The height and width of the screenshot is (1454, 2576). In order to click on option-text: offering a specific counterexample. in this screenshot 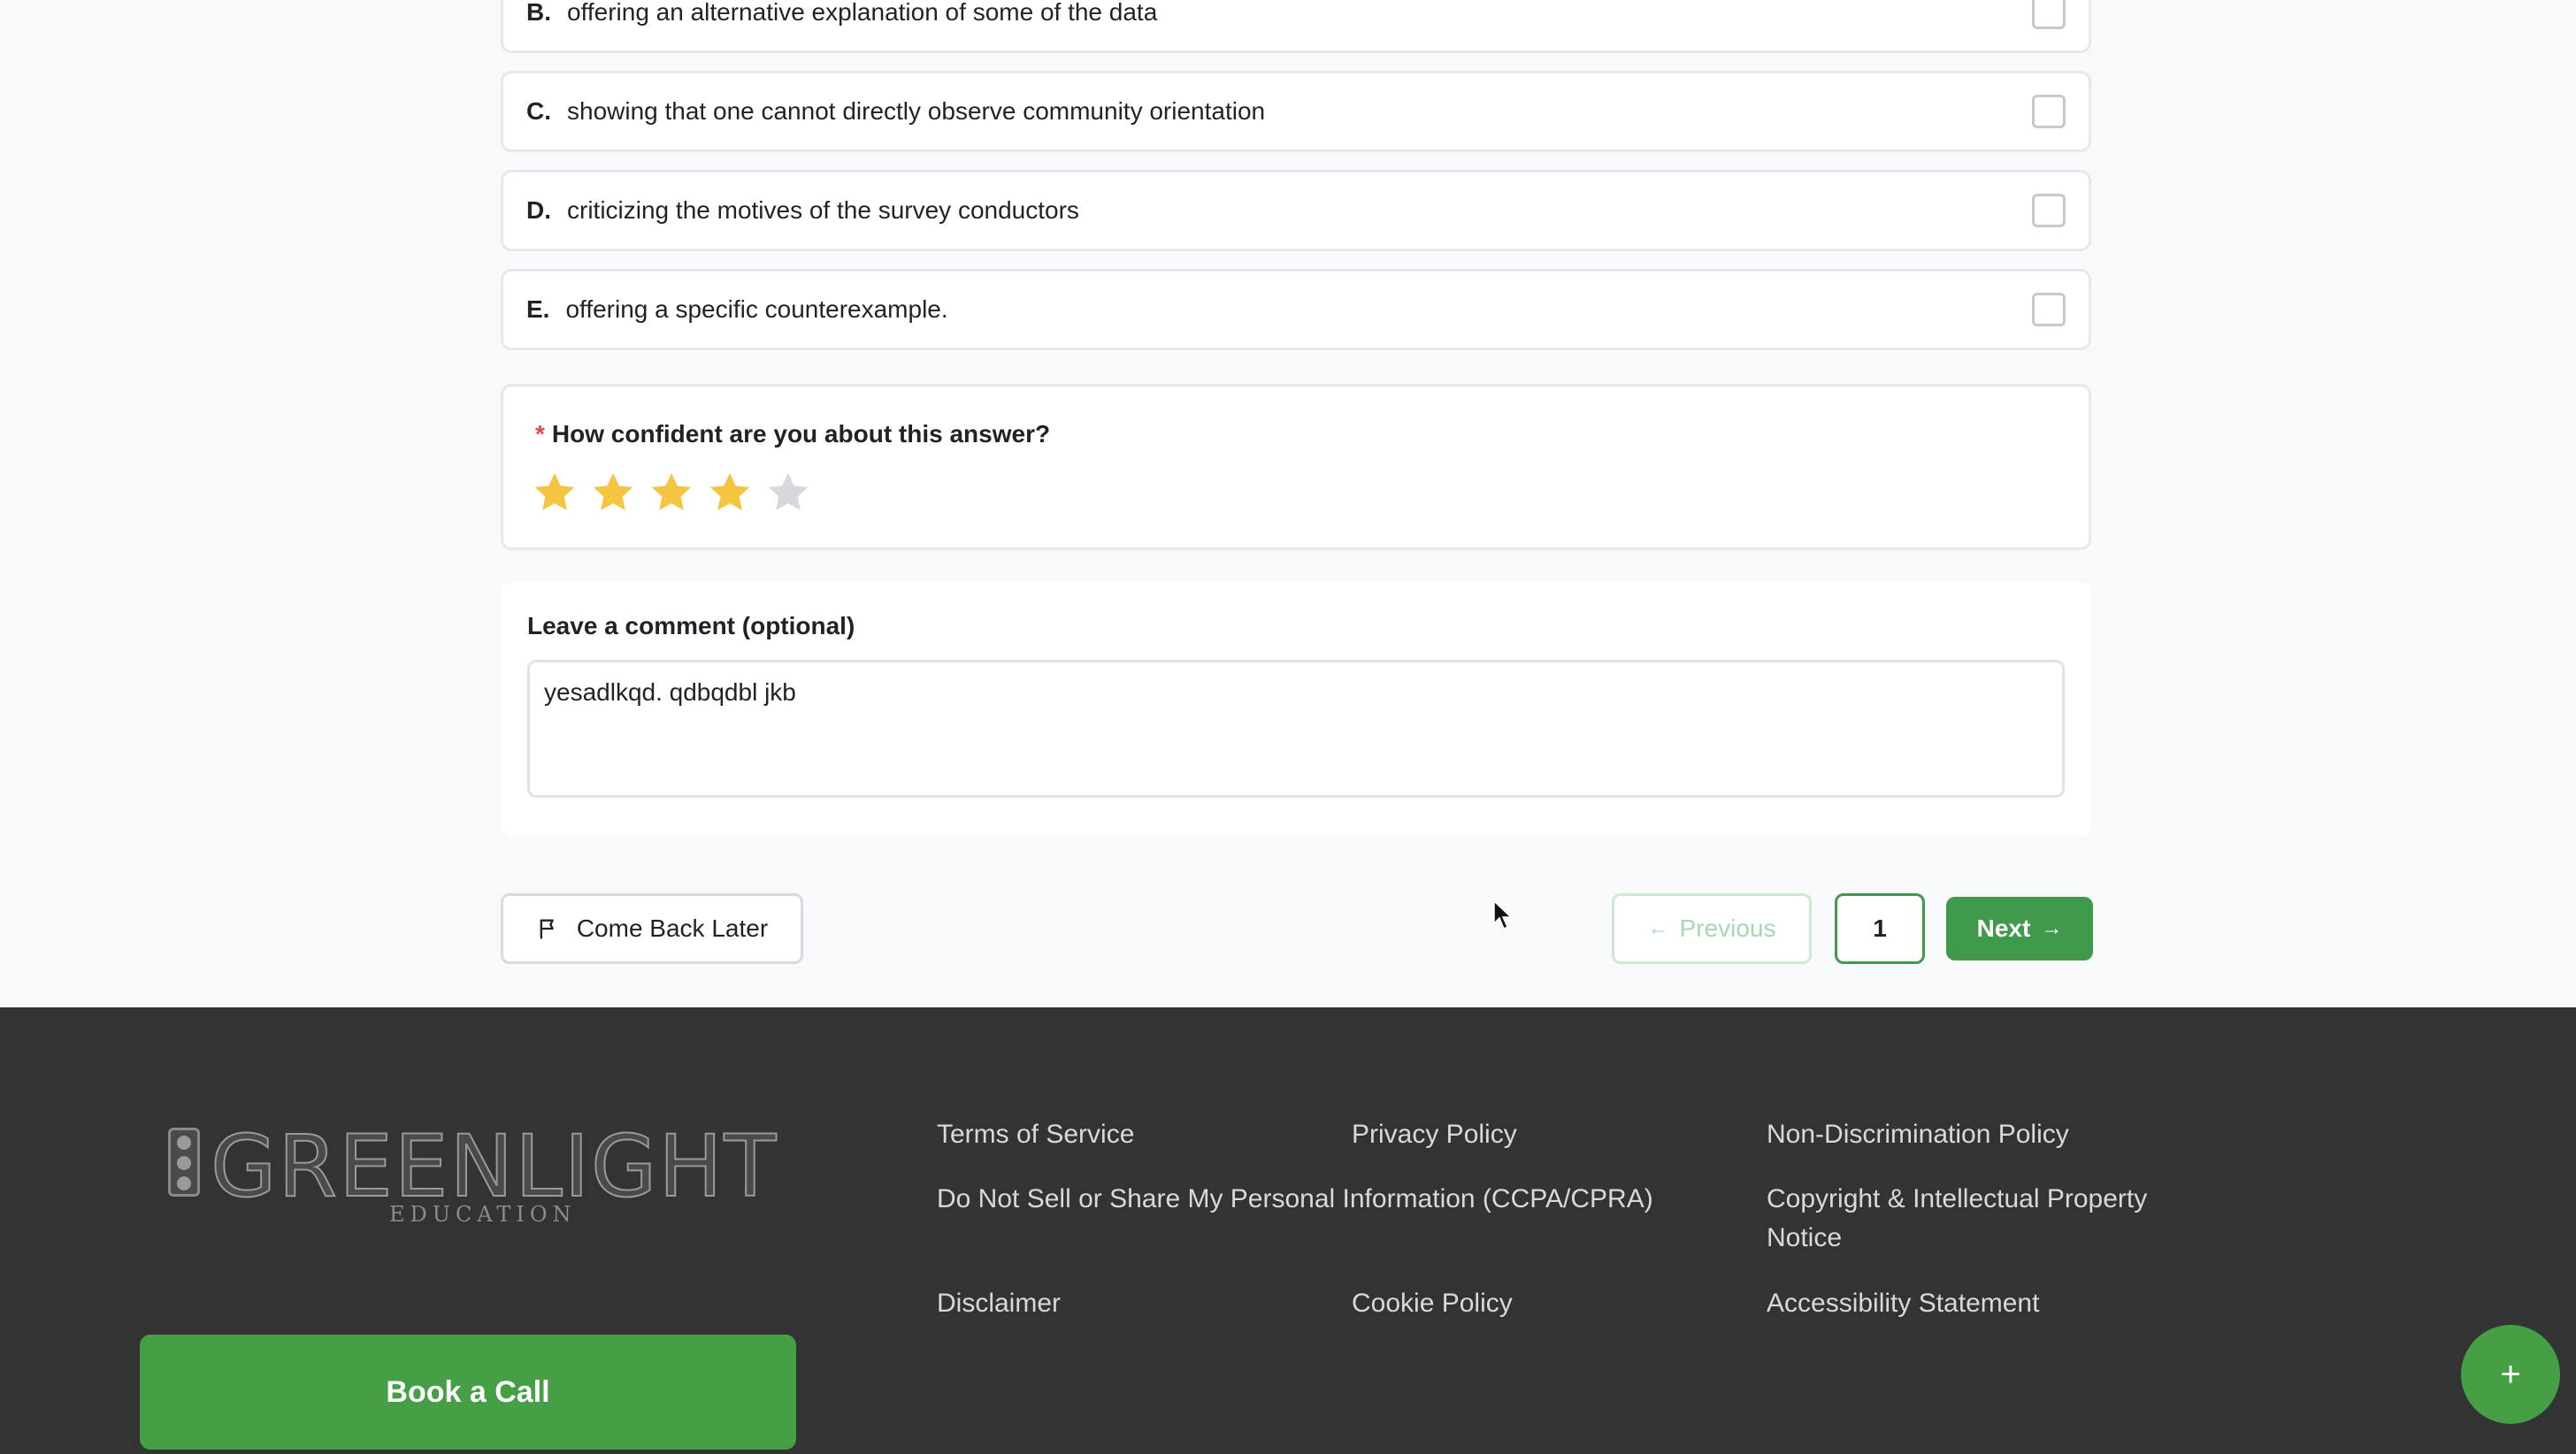, I will do `click(756, 309)`.